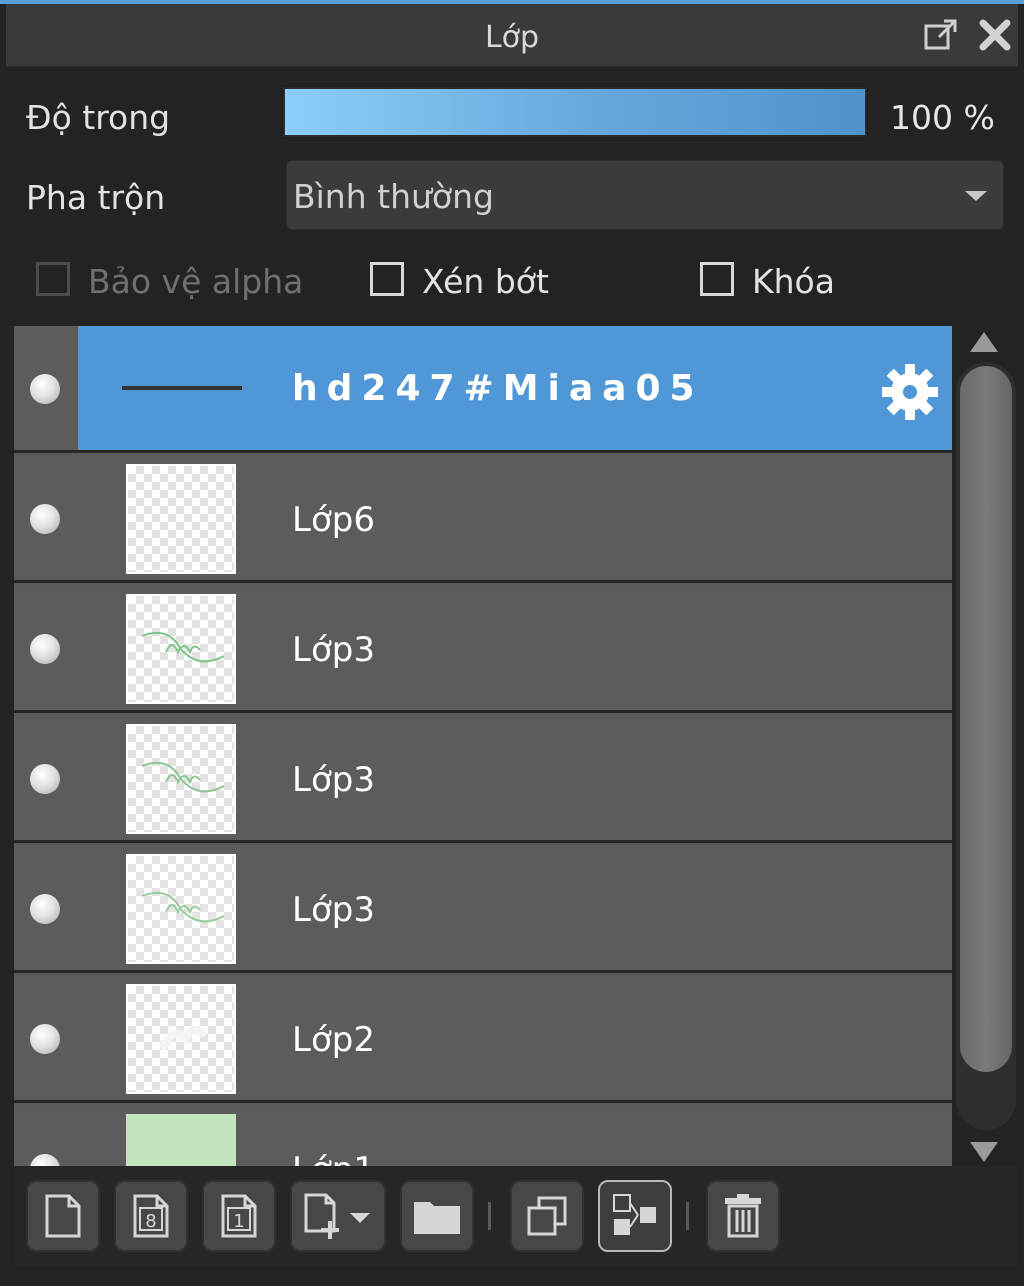 The image size is (1024, 1286). I want to click on layer-name: Lớp2, so click(333, 1040).